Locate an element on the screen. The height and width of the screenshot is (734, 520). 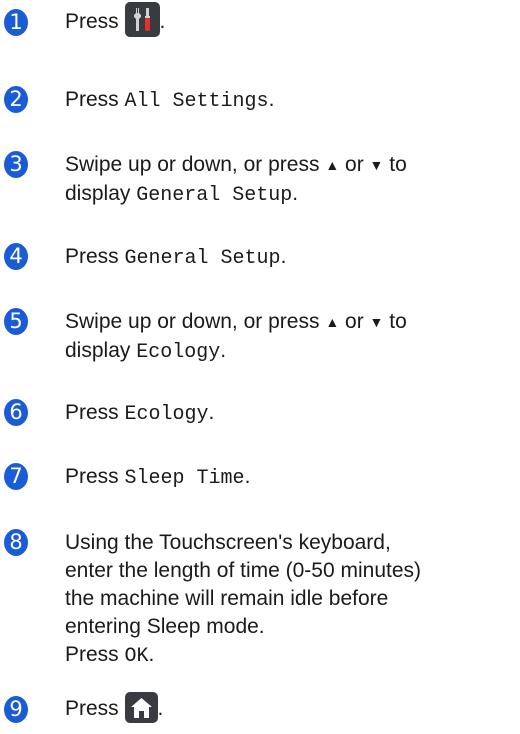
step-number: 9 is located at coordinates (16, 709).